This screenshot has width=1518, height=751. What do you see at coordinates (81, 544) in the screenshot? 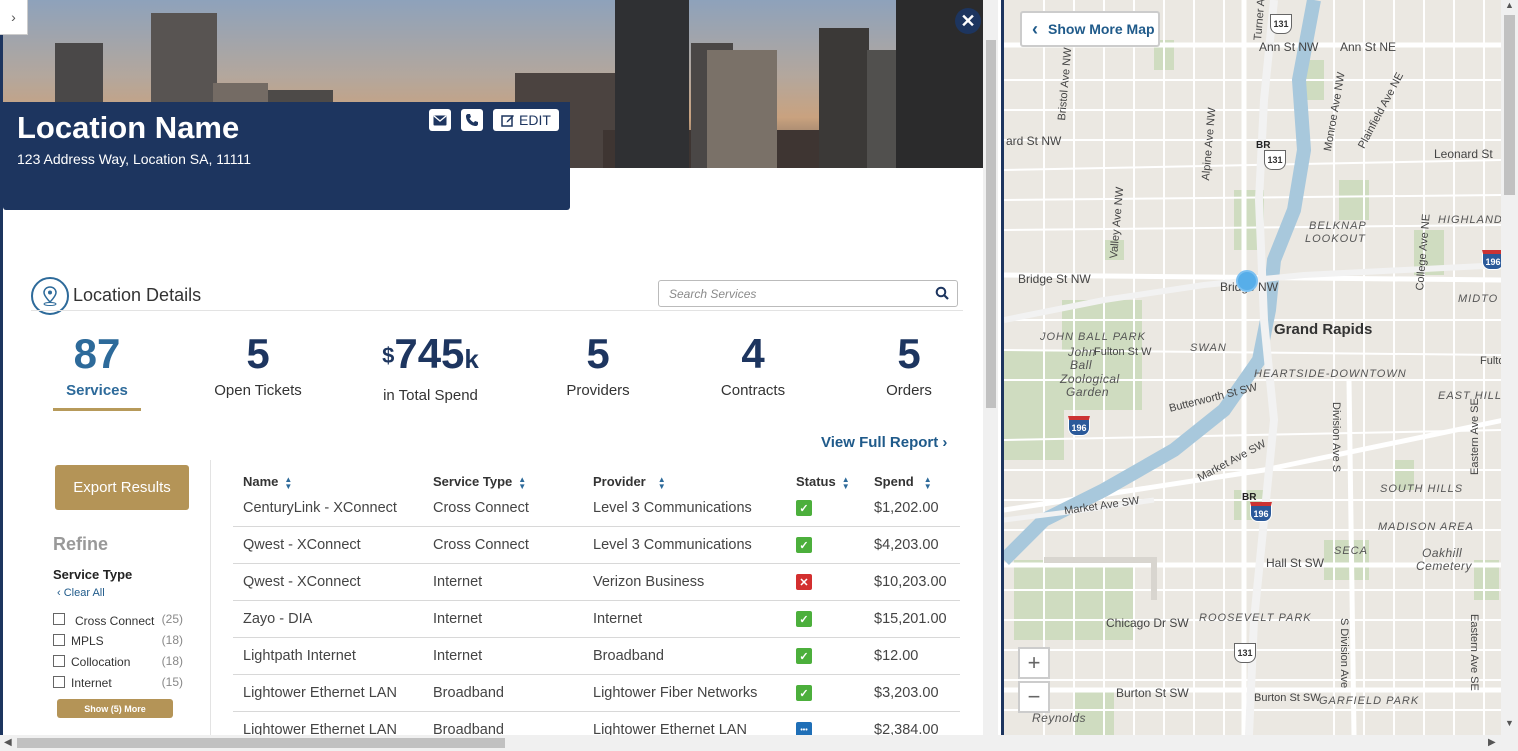
I see `refine-heading: Refine` at bounding box center [81, 544].